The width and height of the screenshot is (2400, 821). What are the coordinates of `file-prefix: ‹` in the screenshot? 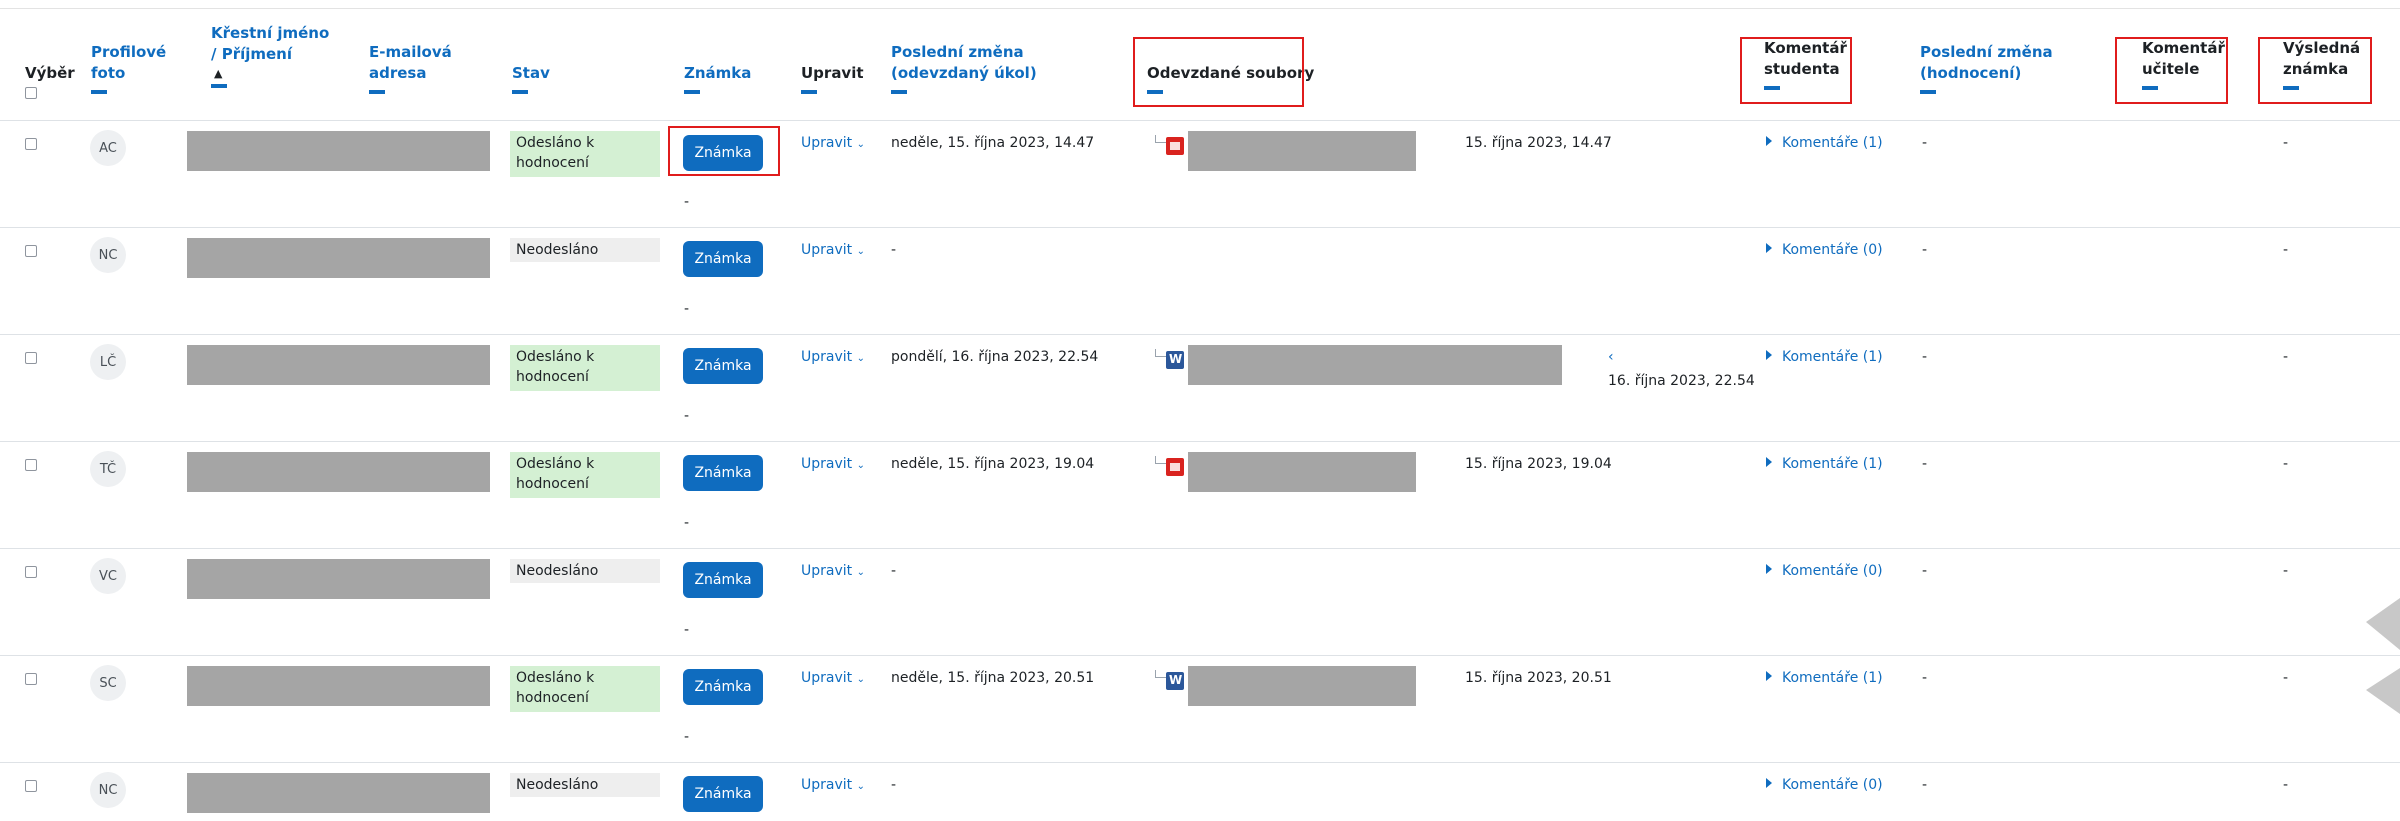 It's located at (1611, 357).